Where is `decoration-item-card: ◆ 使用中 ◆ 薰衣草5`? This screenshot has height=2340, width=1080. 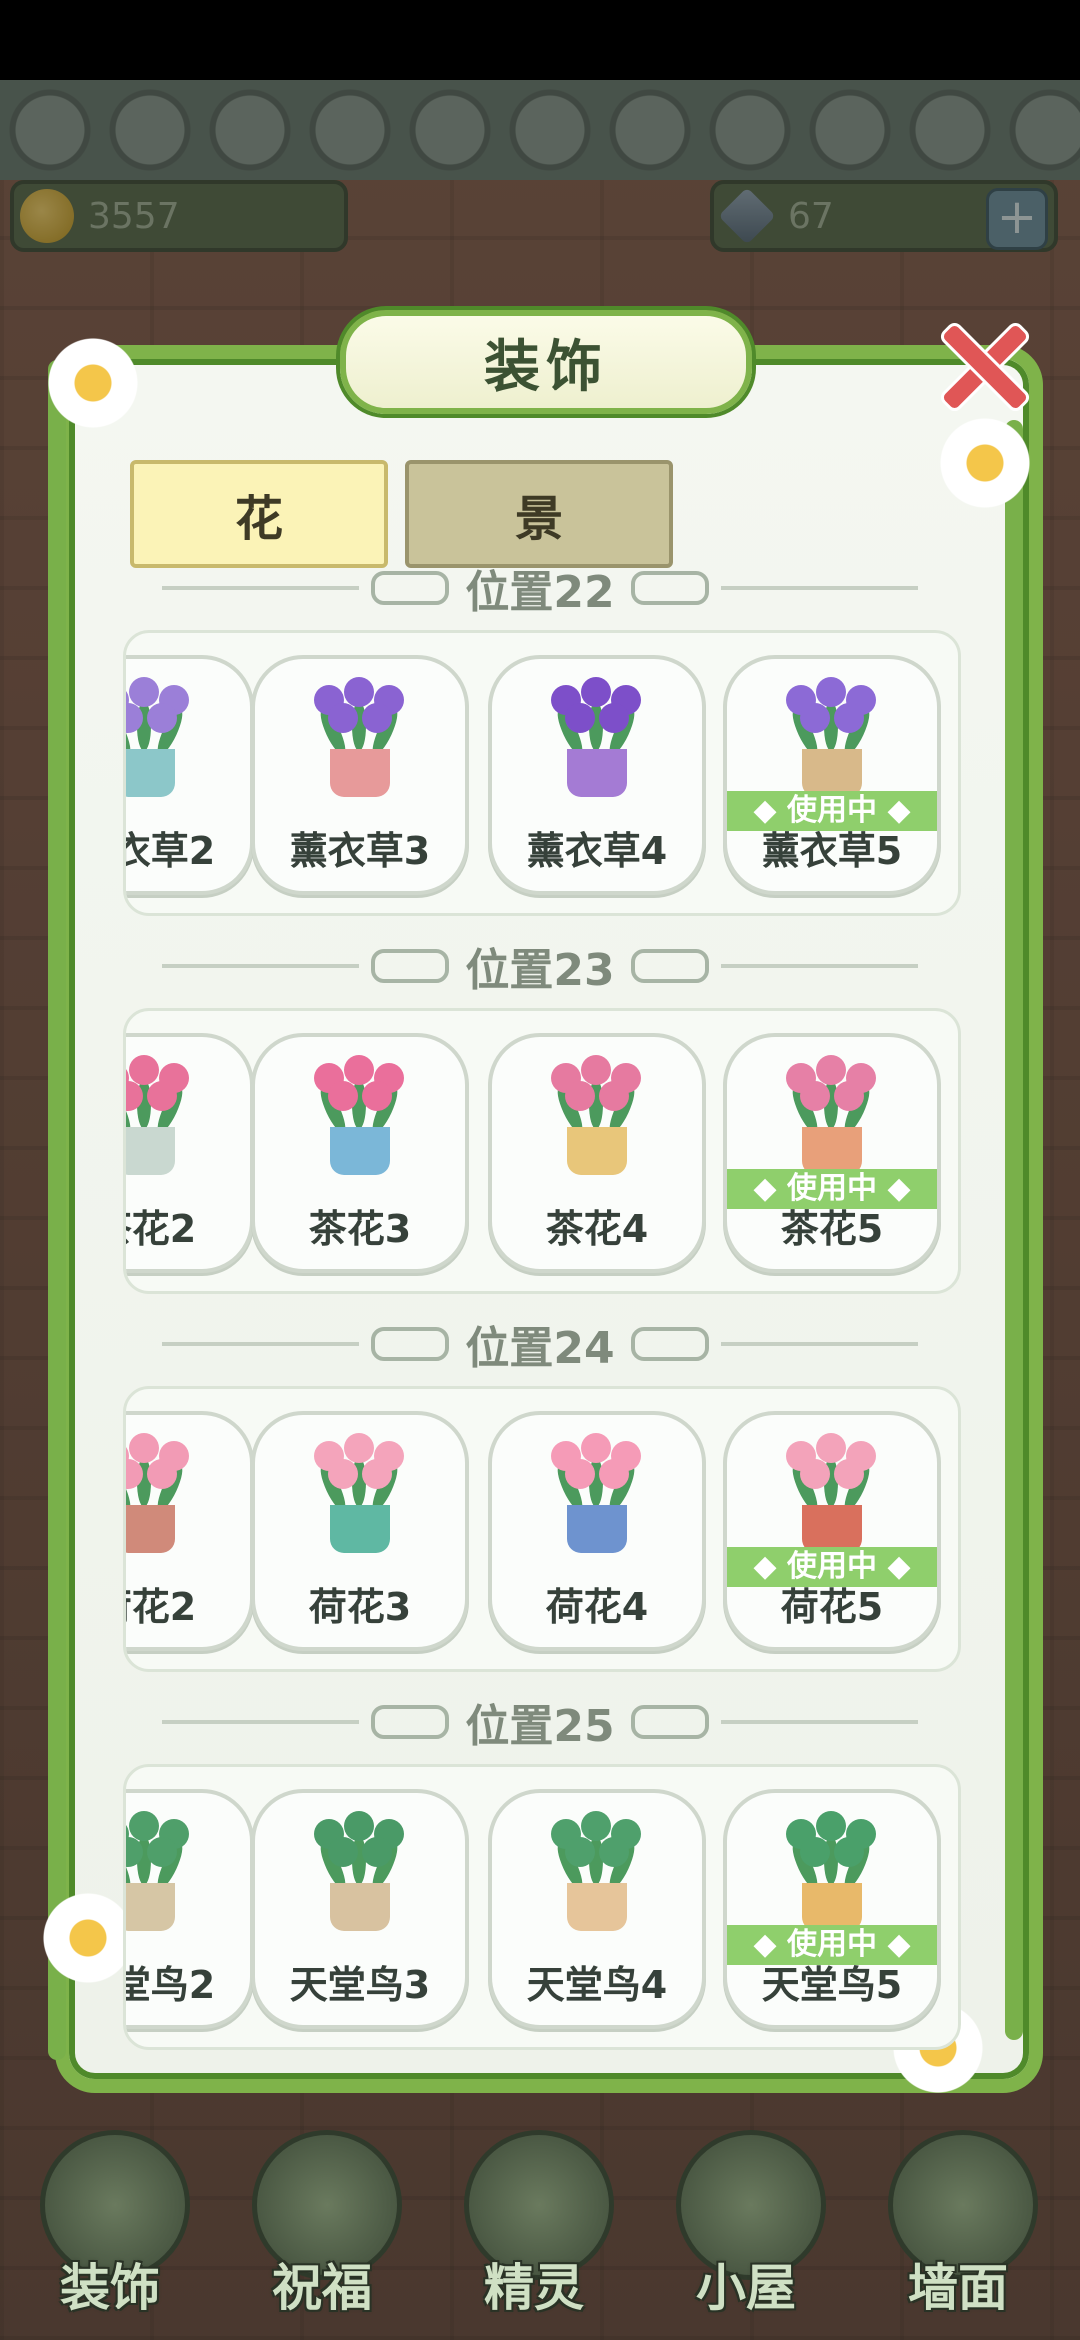
decoration-item-card: ◆ 使用中 ◆ 薰衣草5 is located at coordinates (832, 775).